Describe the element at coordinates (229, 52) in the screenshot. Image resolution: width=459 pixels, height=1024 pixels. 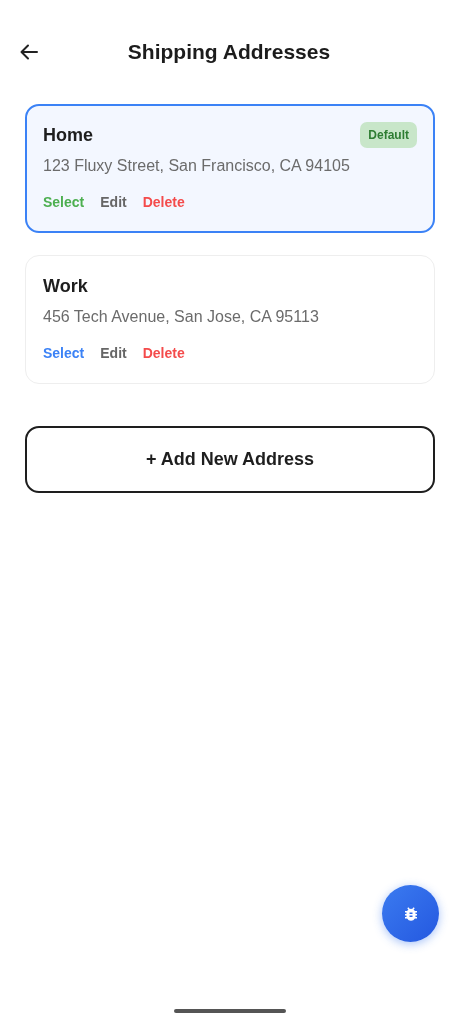
I see `screen-title: Shipping Addresses` at that location.